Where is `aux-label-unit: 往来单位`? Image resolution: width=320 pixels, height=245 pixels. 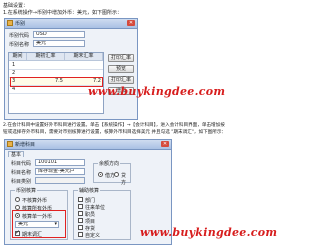 aux-label-unit: 往来单位 is located at coordinates (95, 208).